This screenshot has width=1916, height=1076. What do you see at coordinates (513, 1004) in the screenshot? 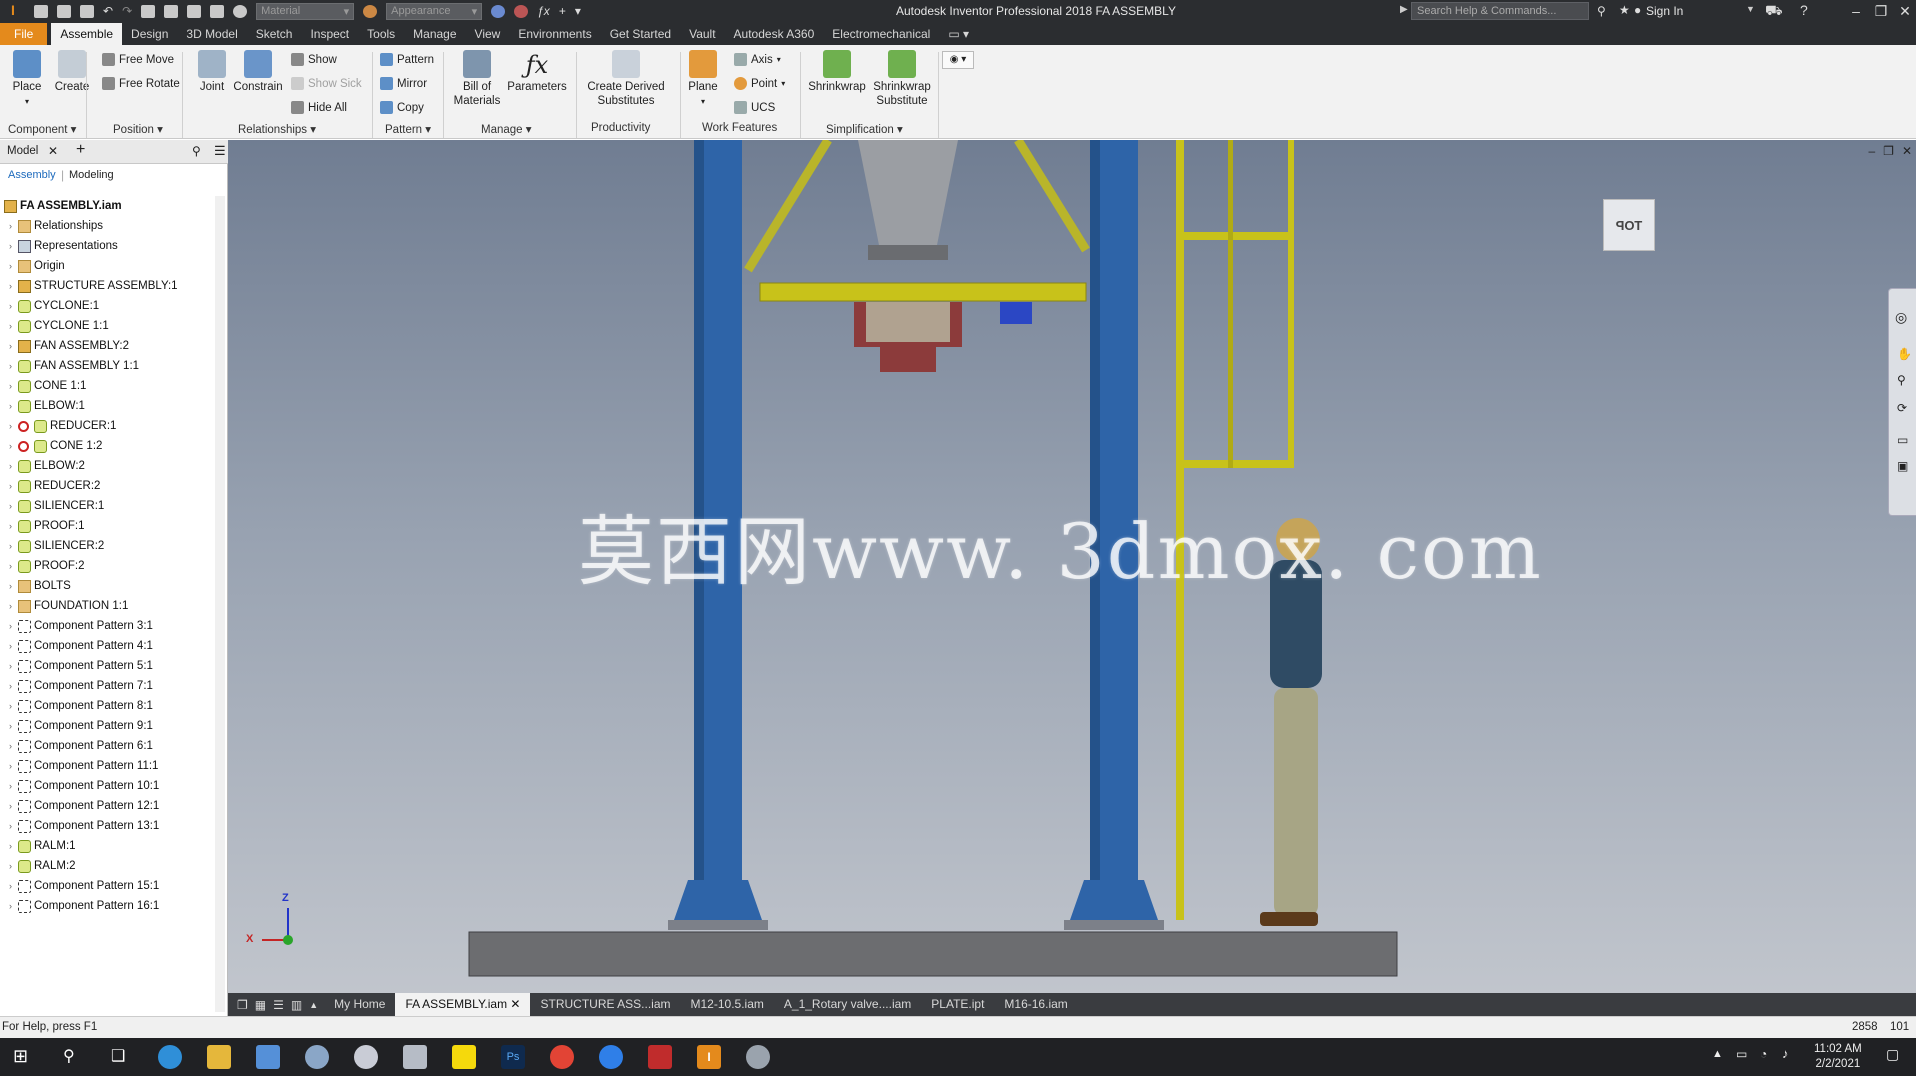
I see `close-tab-icon: ✕` at bounding box center [513, 1004].